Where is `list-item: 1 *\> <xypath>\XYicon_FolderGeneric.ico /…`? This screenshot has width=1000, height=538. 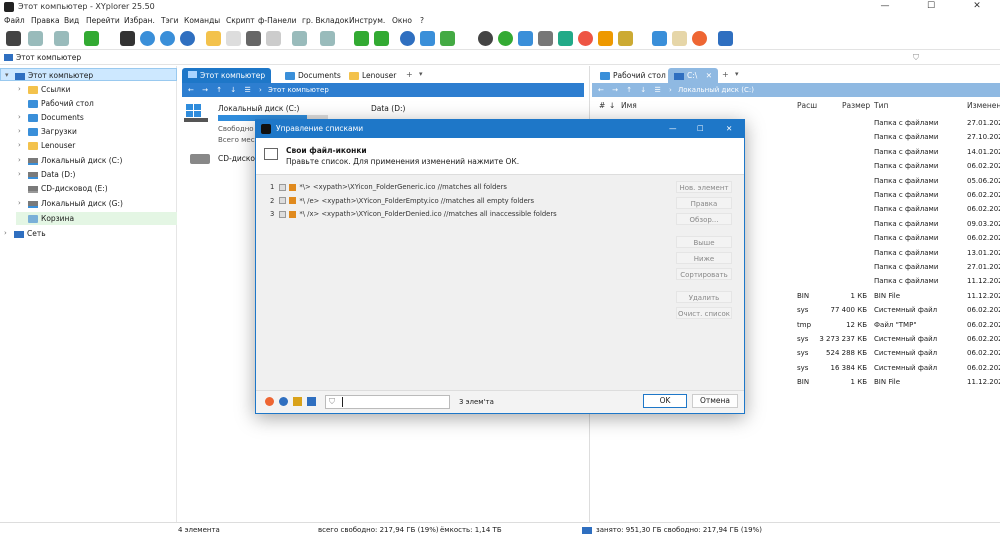
list-item: 1 *\> <xypath>\XYicon_FolderGeneric.ico /… is located at coordinates (388, 187).